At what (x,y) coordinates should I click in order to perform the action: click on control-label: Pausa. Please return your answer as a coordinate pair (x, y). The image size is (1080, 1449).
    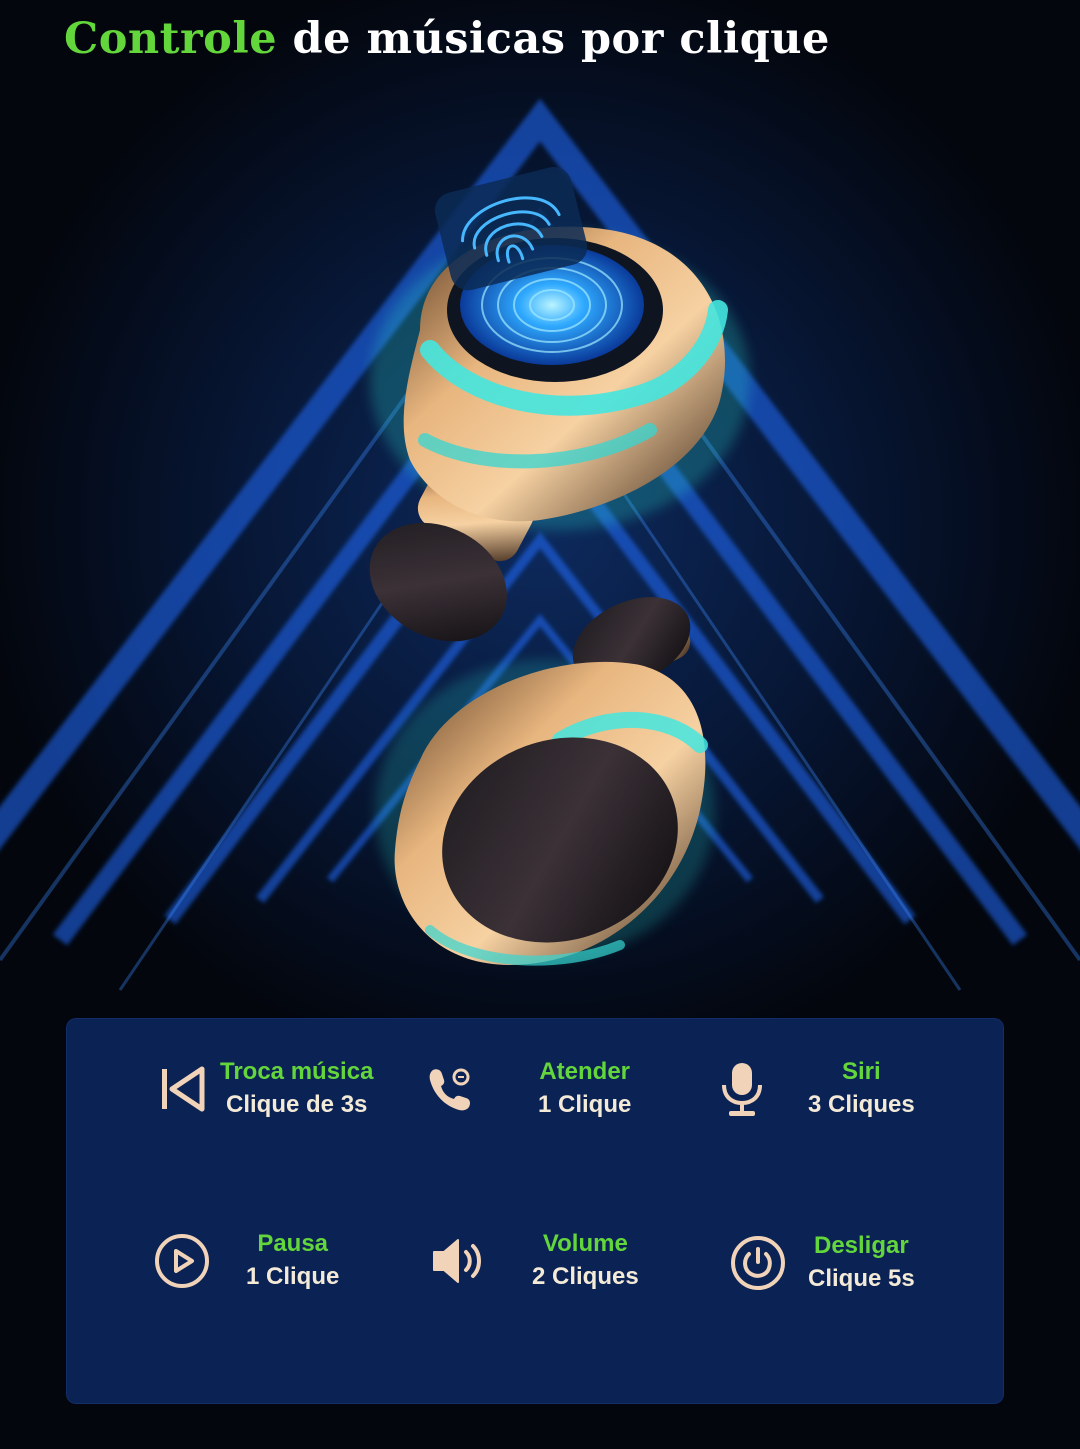
    Looking at the image, I should click on (293, 1243).